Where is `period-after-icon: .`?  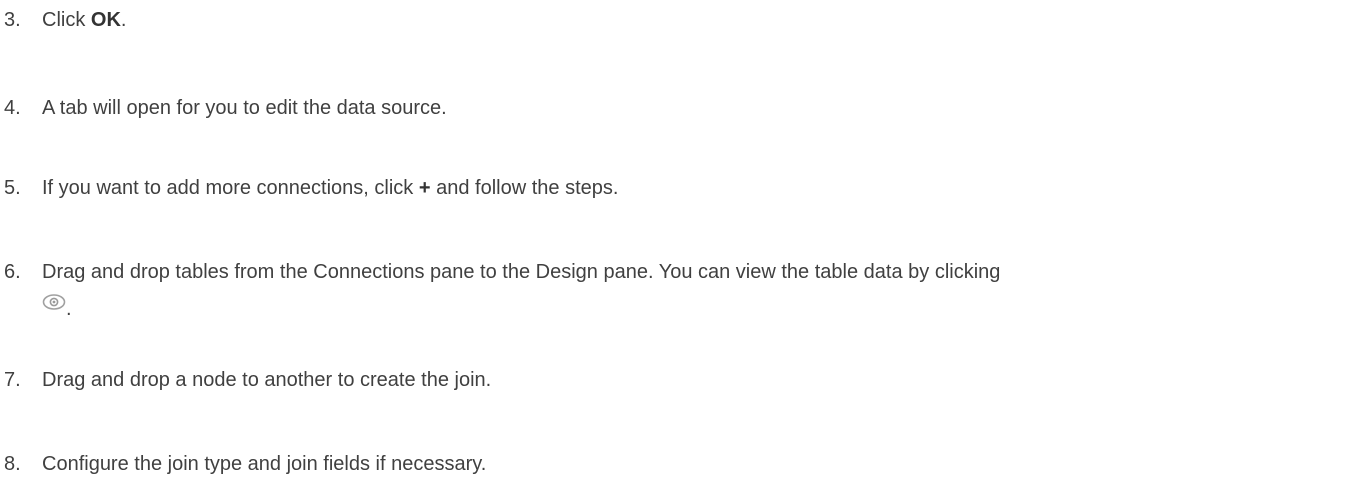
period-after-icon: . is located at coordinates (69, 309).